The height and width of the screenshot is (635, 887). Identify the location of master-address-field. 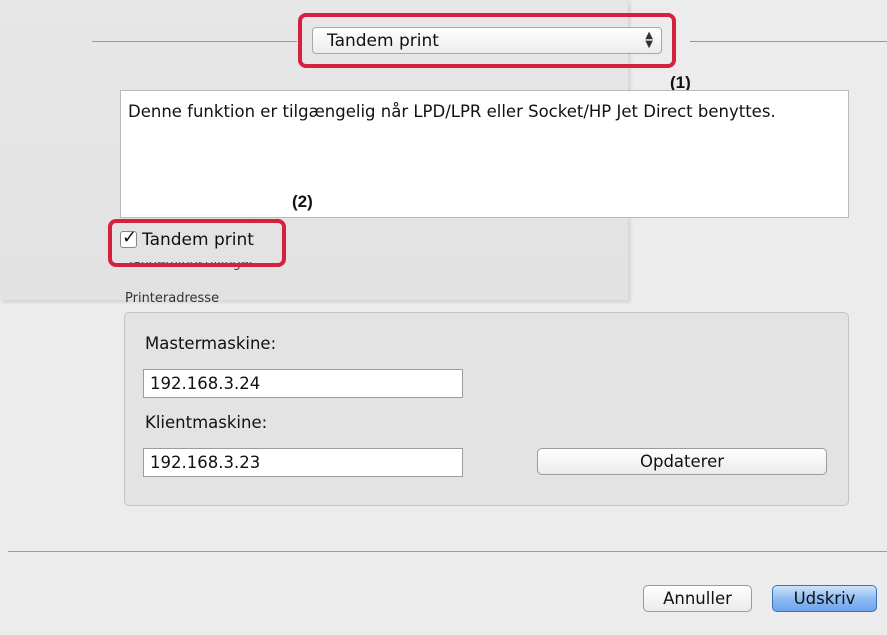
(303, 383).